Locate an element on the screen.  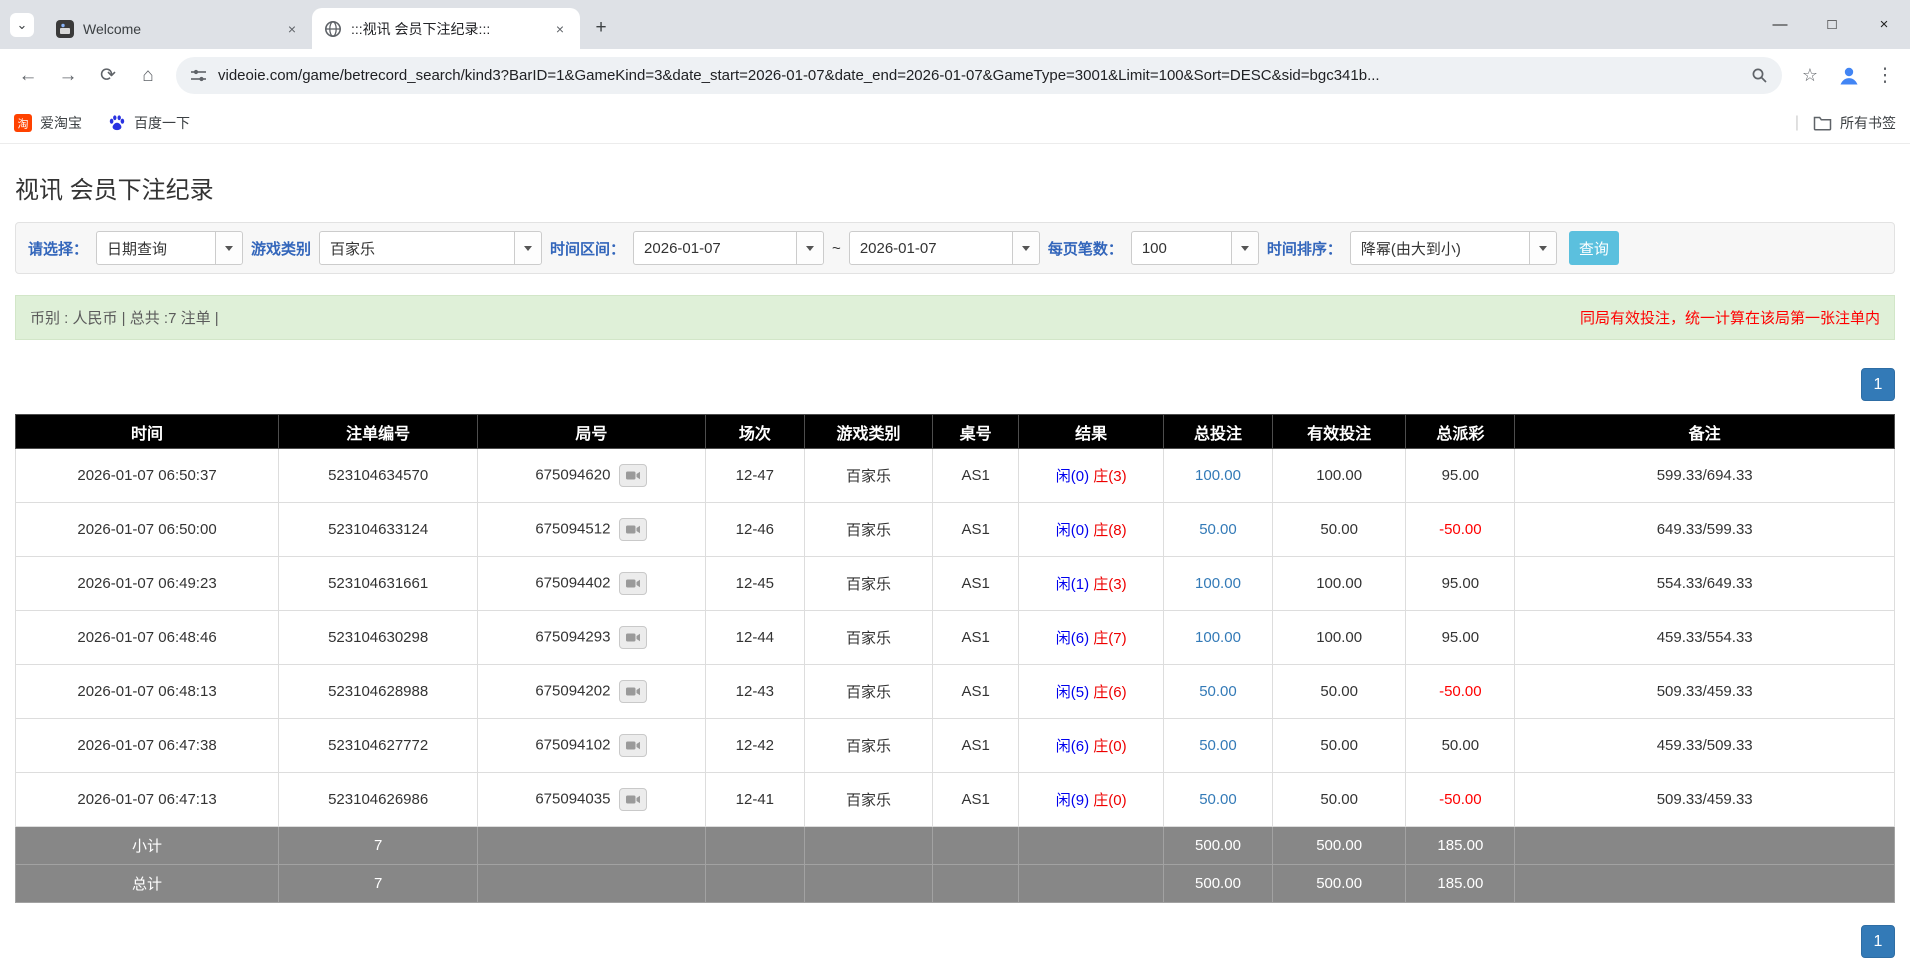
page-size-label: 每页笔数： is located at coordinates (1085, 249).